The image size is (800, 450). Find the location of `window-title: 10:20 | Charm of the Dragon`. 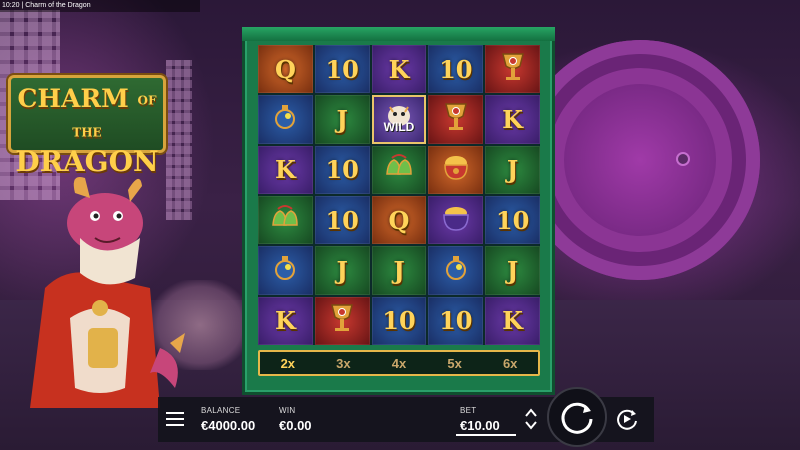

window-title: 10:20 | Charm of the Dragon is located at coordinates (100, 6).